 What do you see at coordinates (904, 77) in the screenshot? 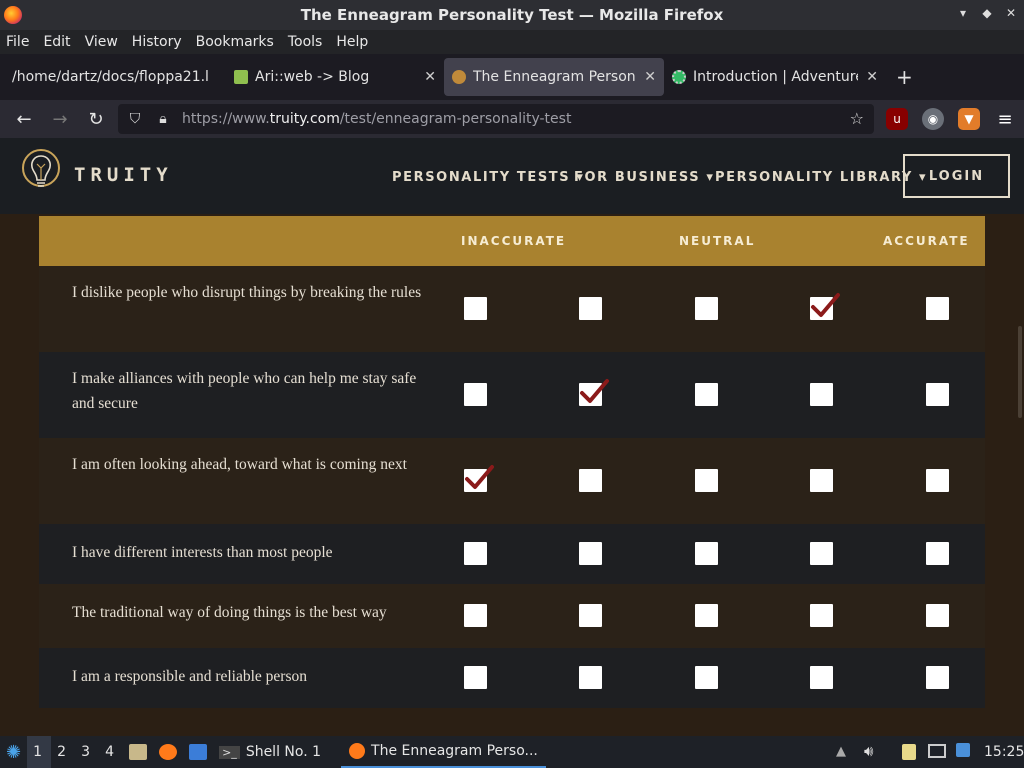
I see `new-tab-icon: +` at bounding box center [904, 77].